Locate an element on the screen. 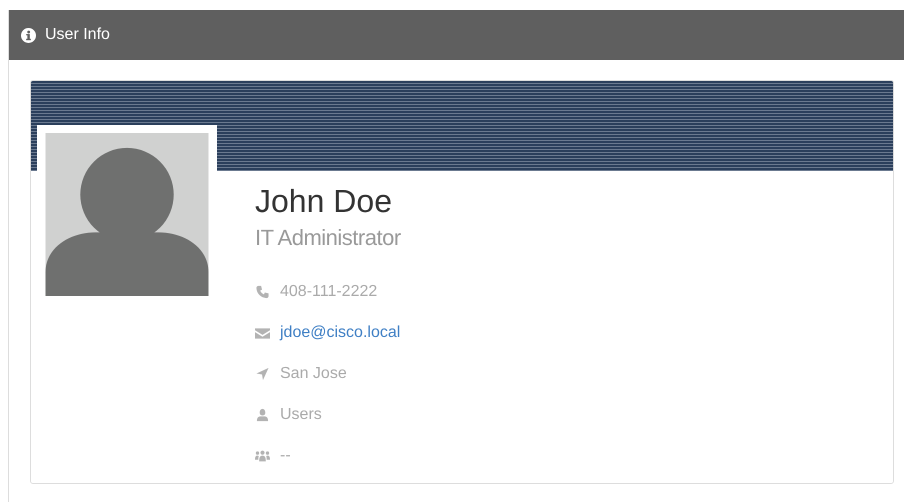 The height and width of the screenshot is (502, 904). detail-text: Users is located at coordinates (301, 415).